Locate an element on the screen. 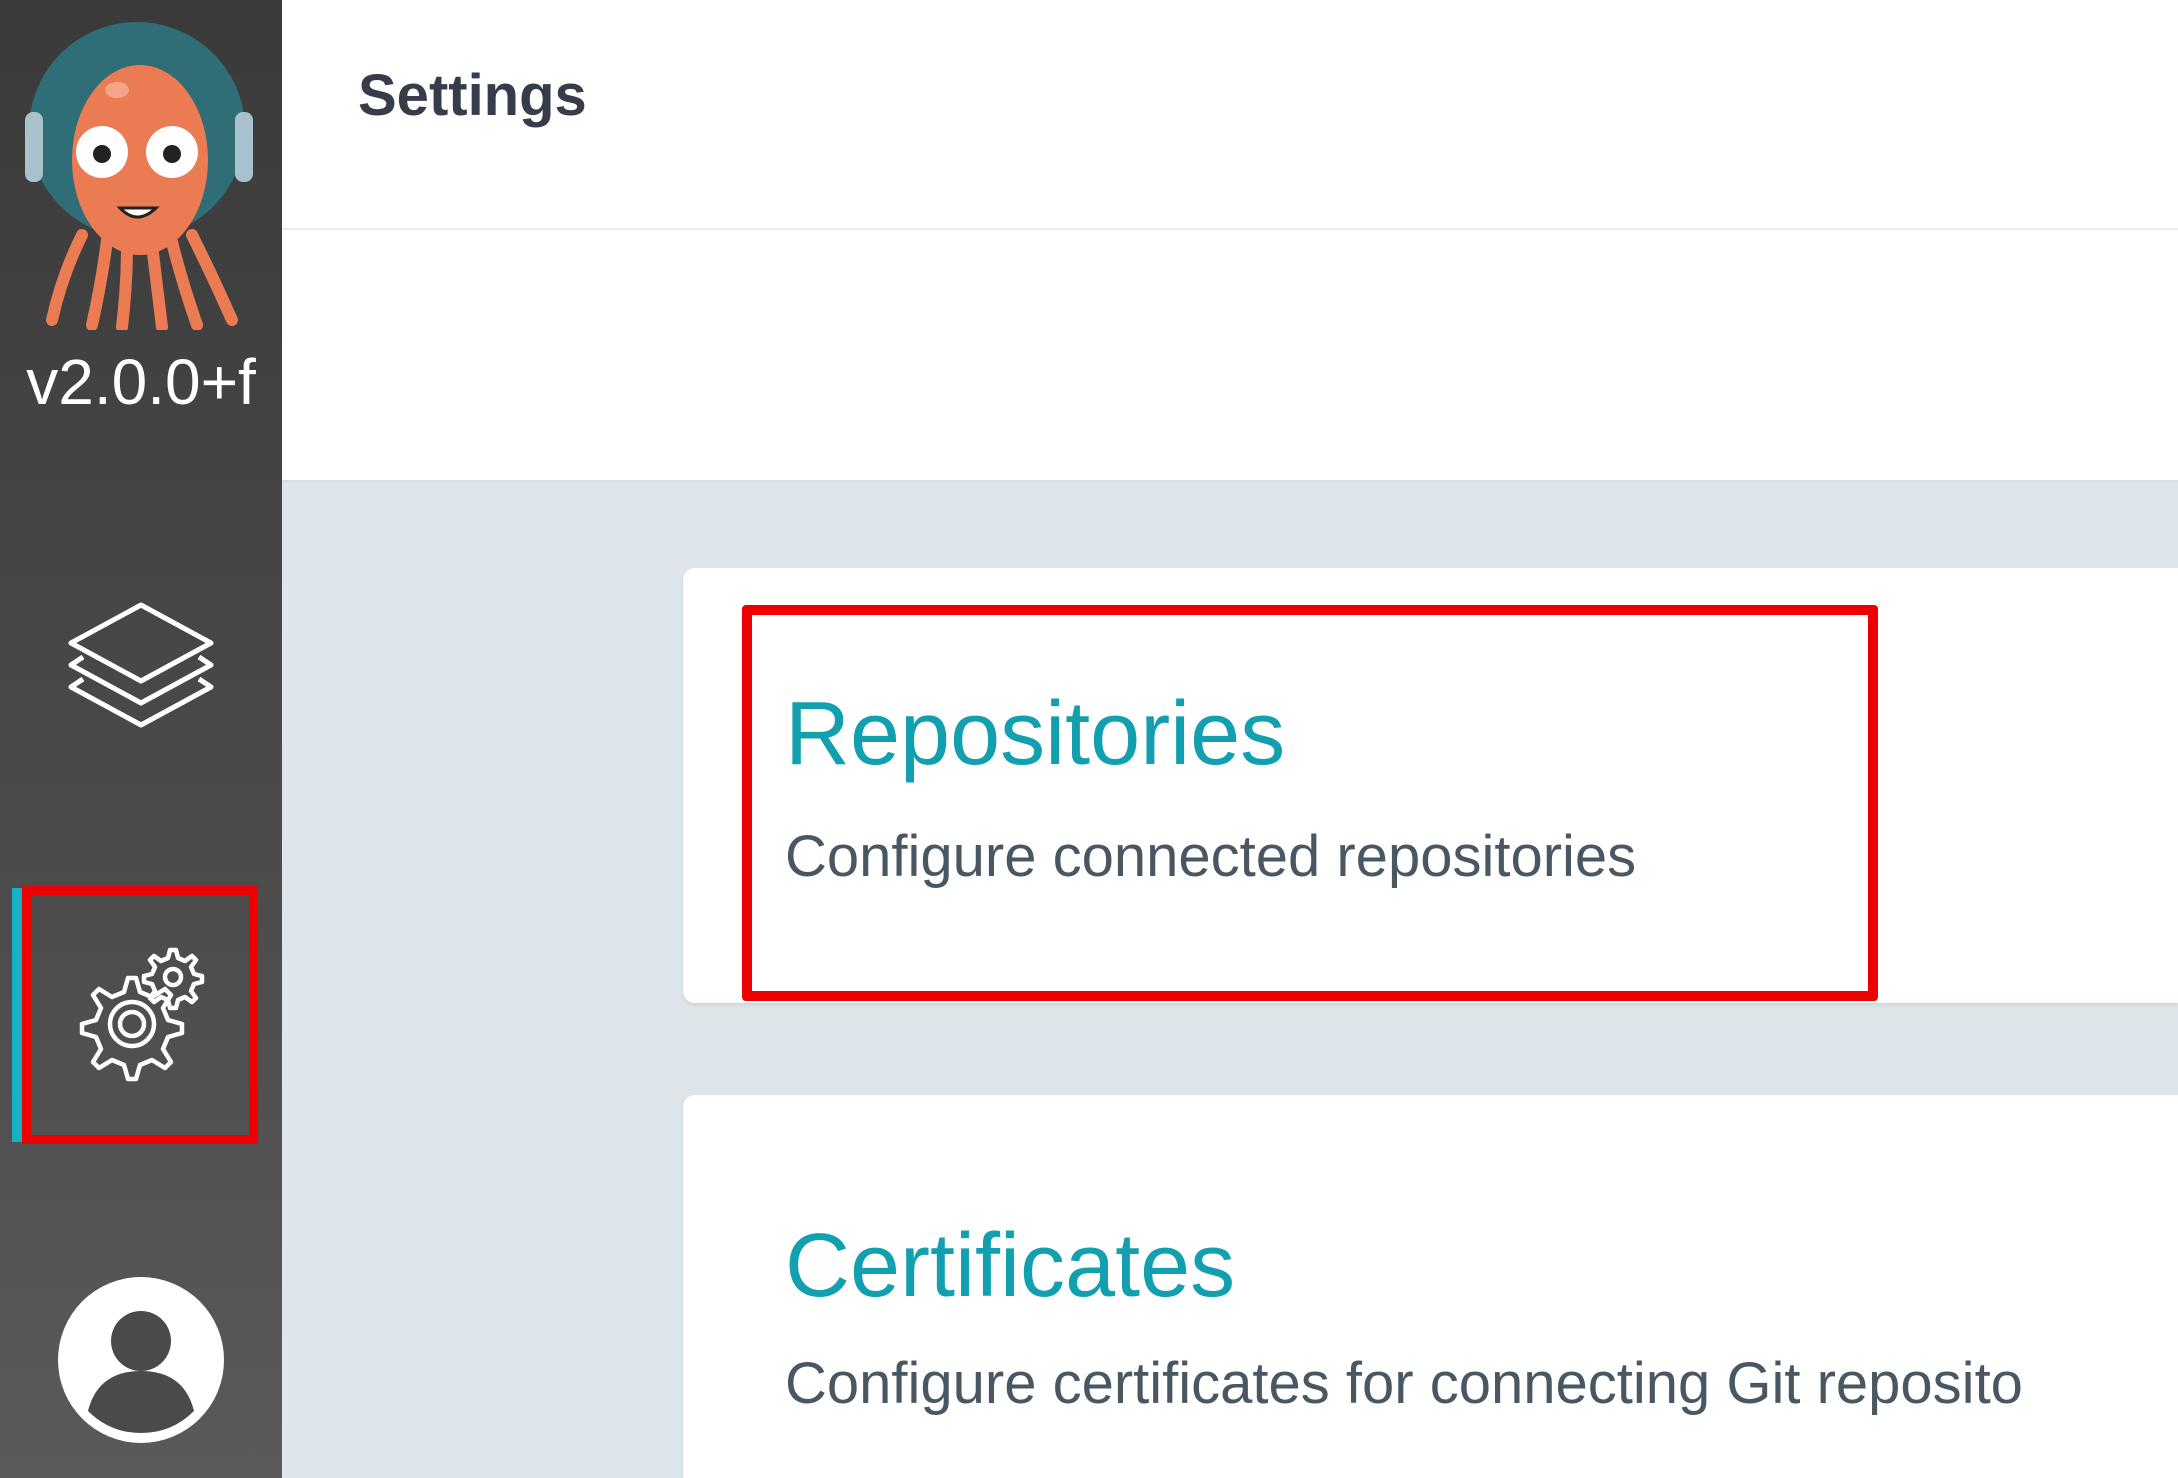  argo-logo is located at coordinates (141, 175).